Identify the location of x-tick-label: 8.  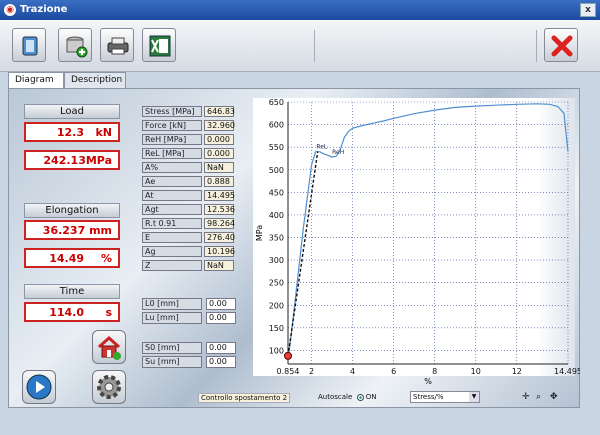
(434, 371).